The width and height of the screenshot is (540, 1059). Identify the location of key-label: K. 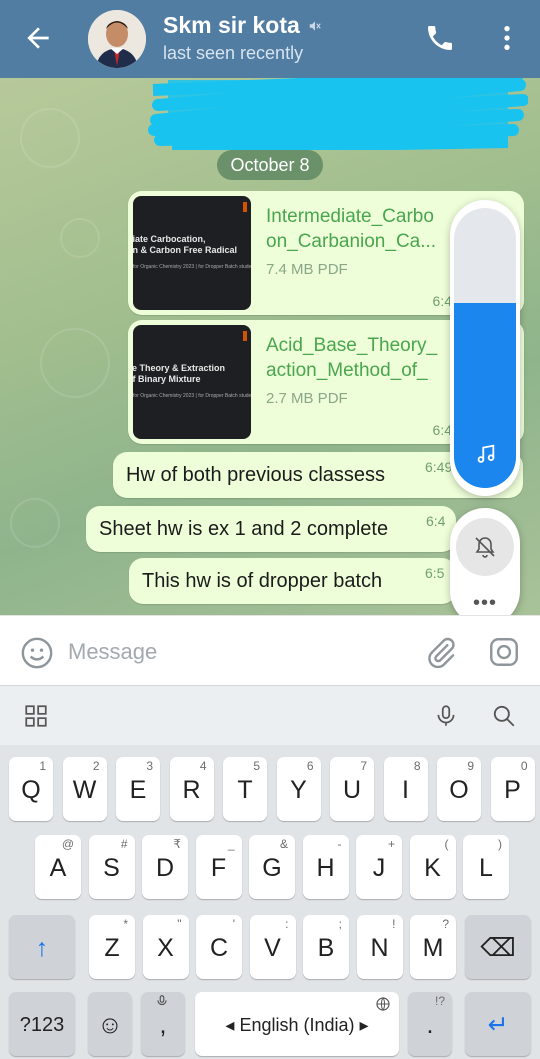
(432, 868).